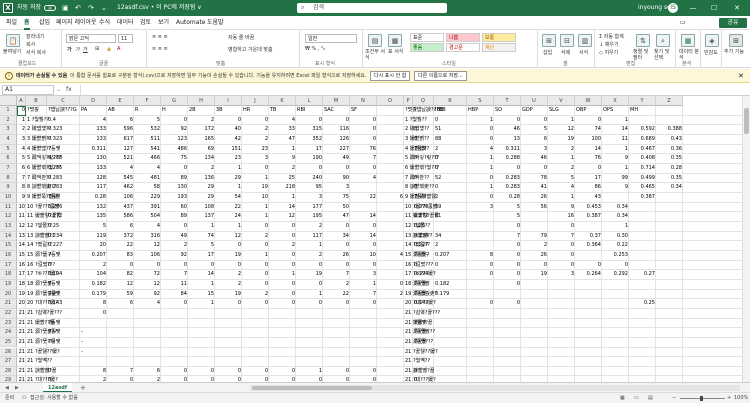 The width and height of the screenshot is (750, 403). What do you see at coordinates (120, 227) in the screenshot?
I see `cell-E13: 6` at bounding box center [120, 227].